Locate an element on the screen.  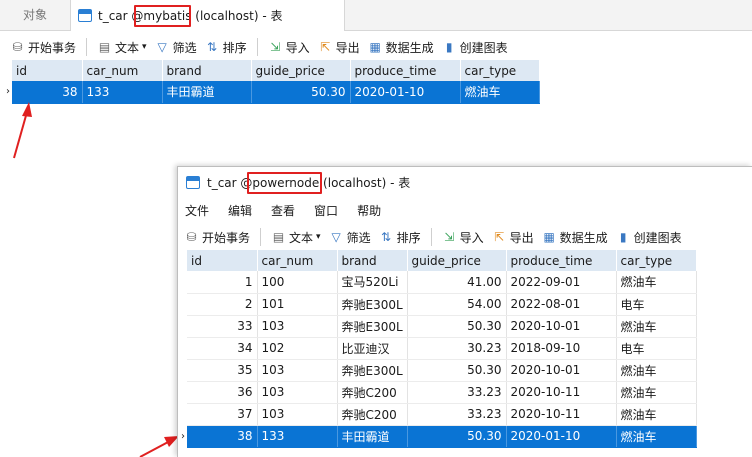
table-row: 37 103 奔驰C200 33.23 2020-10-11 燃油车 is located at coordinates (442, 414).